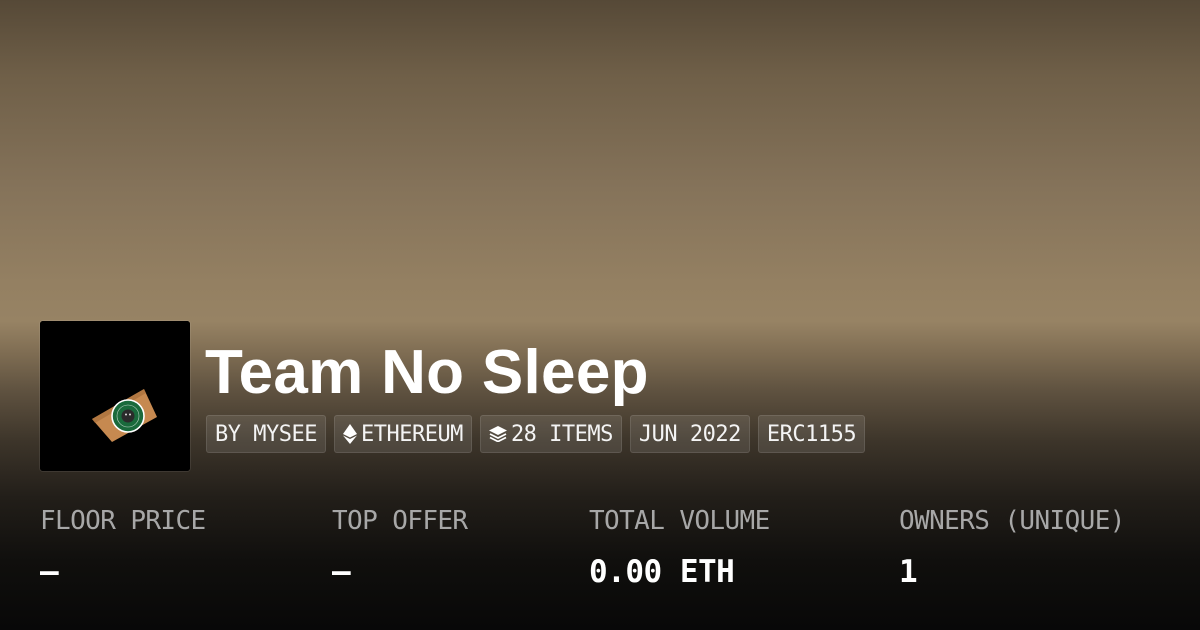  Describe the element at coordinates (349, 434) in the screenshot. I see `ethereum-icon` at that location.